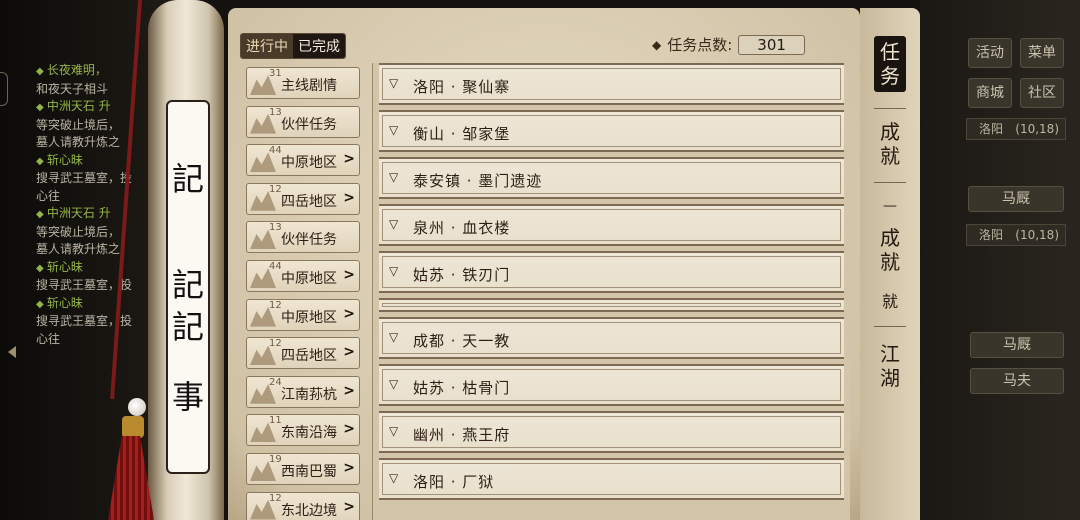  I want to click on quest-points-label: 任务点数:, so click(700, 45).